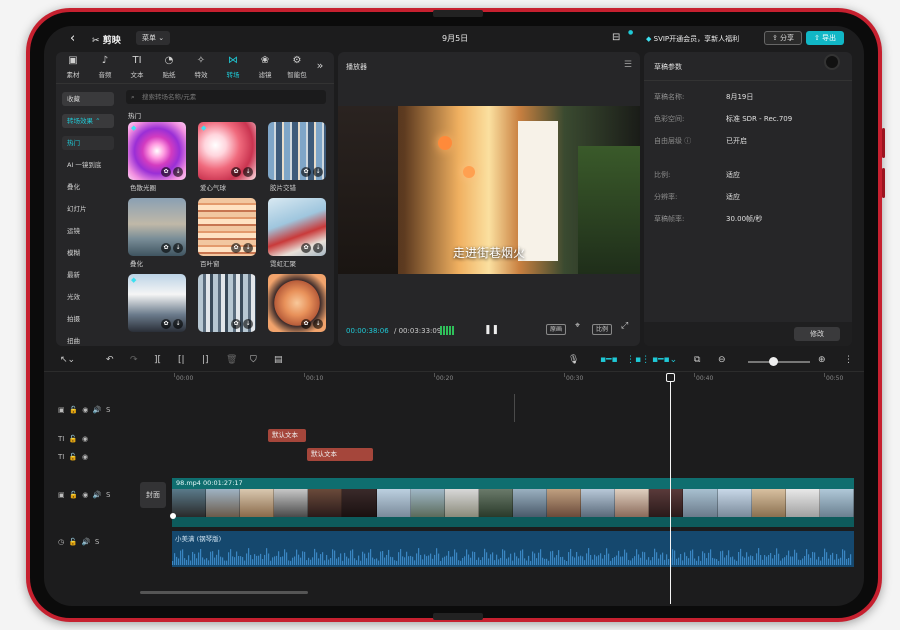  What do you see at coordinates (88, 99) in the screenshot?
I see `category-favorites: 收藏` at bounding box center [88, 99].